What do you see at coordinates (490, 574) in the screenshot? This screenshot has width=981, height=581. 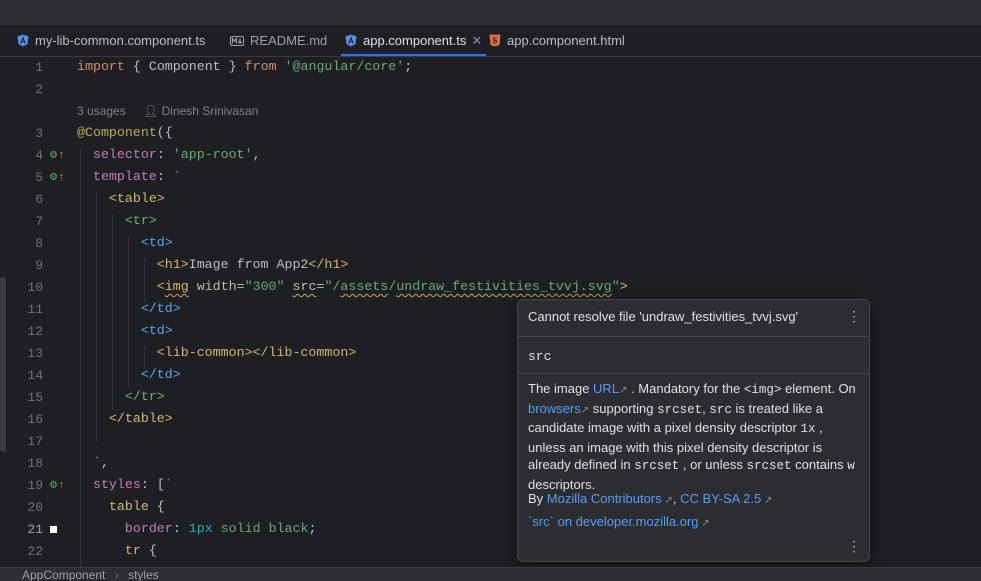 I see `breadcrumb: AppComponent › styles` at bounding box center [490, 574].